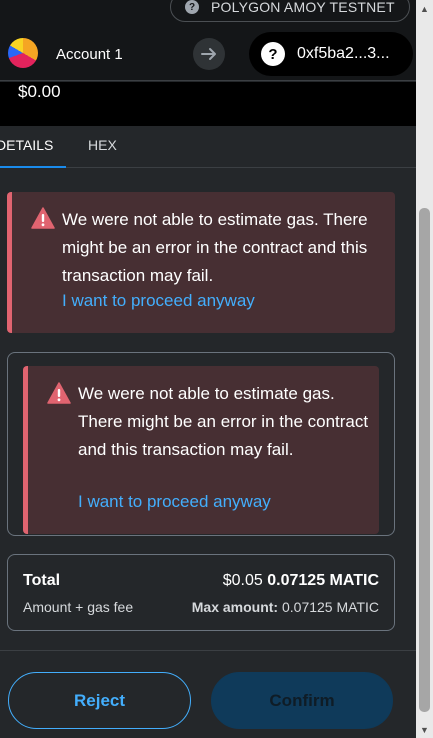 Image resolution: width=433 pixels, height=738 pixels. Describe the element at coordinates (78, 607) in the screenshot. I see `total-sublabel: Amount + gas fee` at that location.